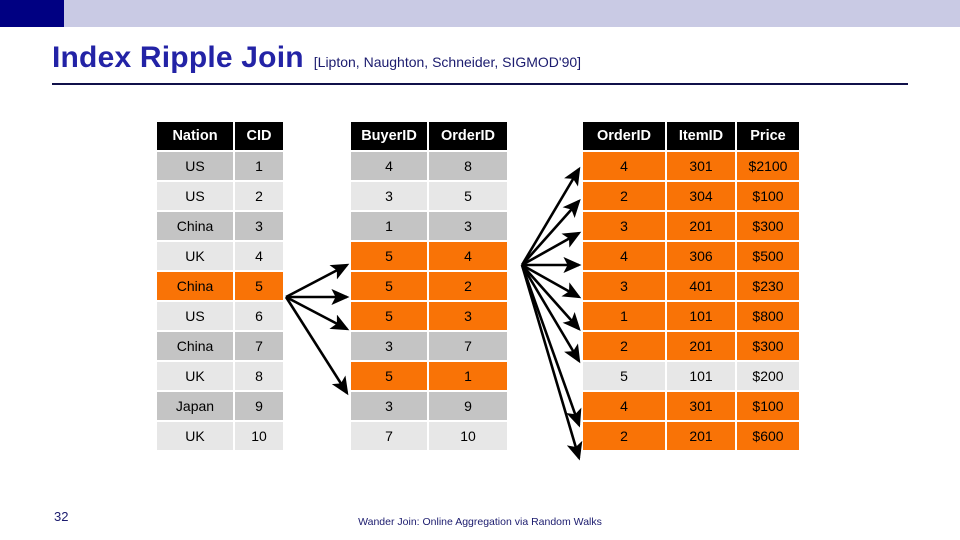 This screenshot has height=540, width=960. I want to click on table-row: UK 10, so click(220, 436).